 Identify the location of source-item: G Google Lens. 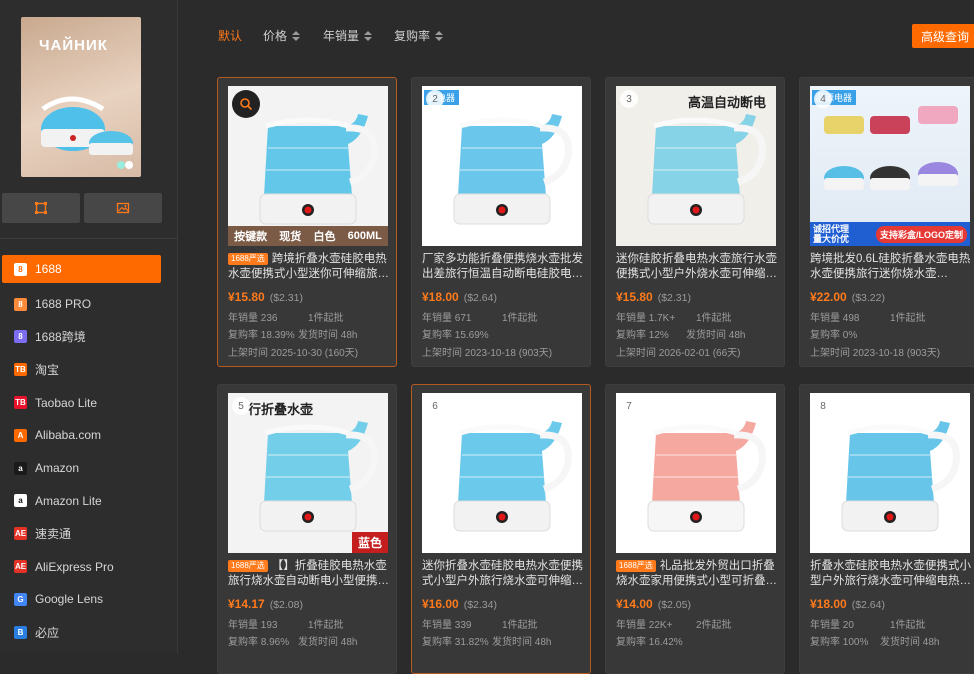
(89, 599).